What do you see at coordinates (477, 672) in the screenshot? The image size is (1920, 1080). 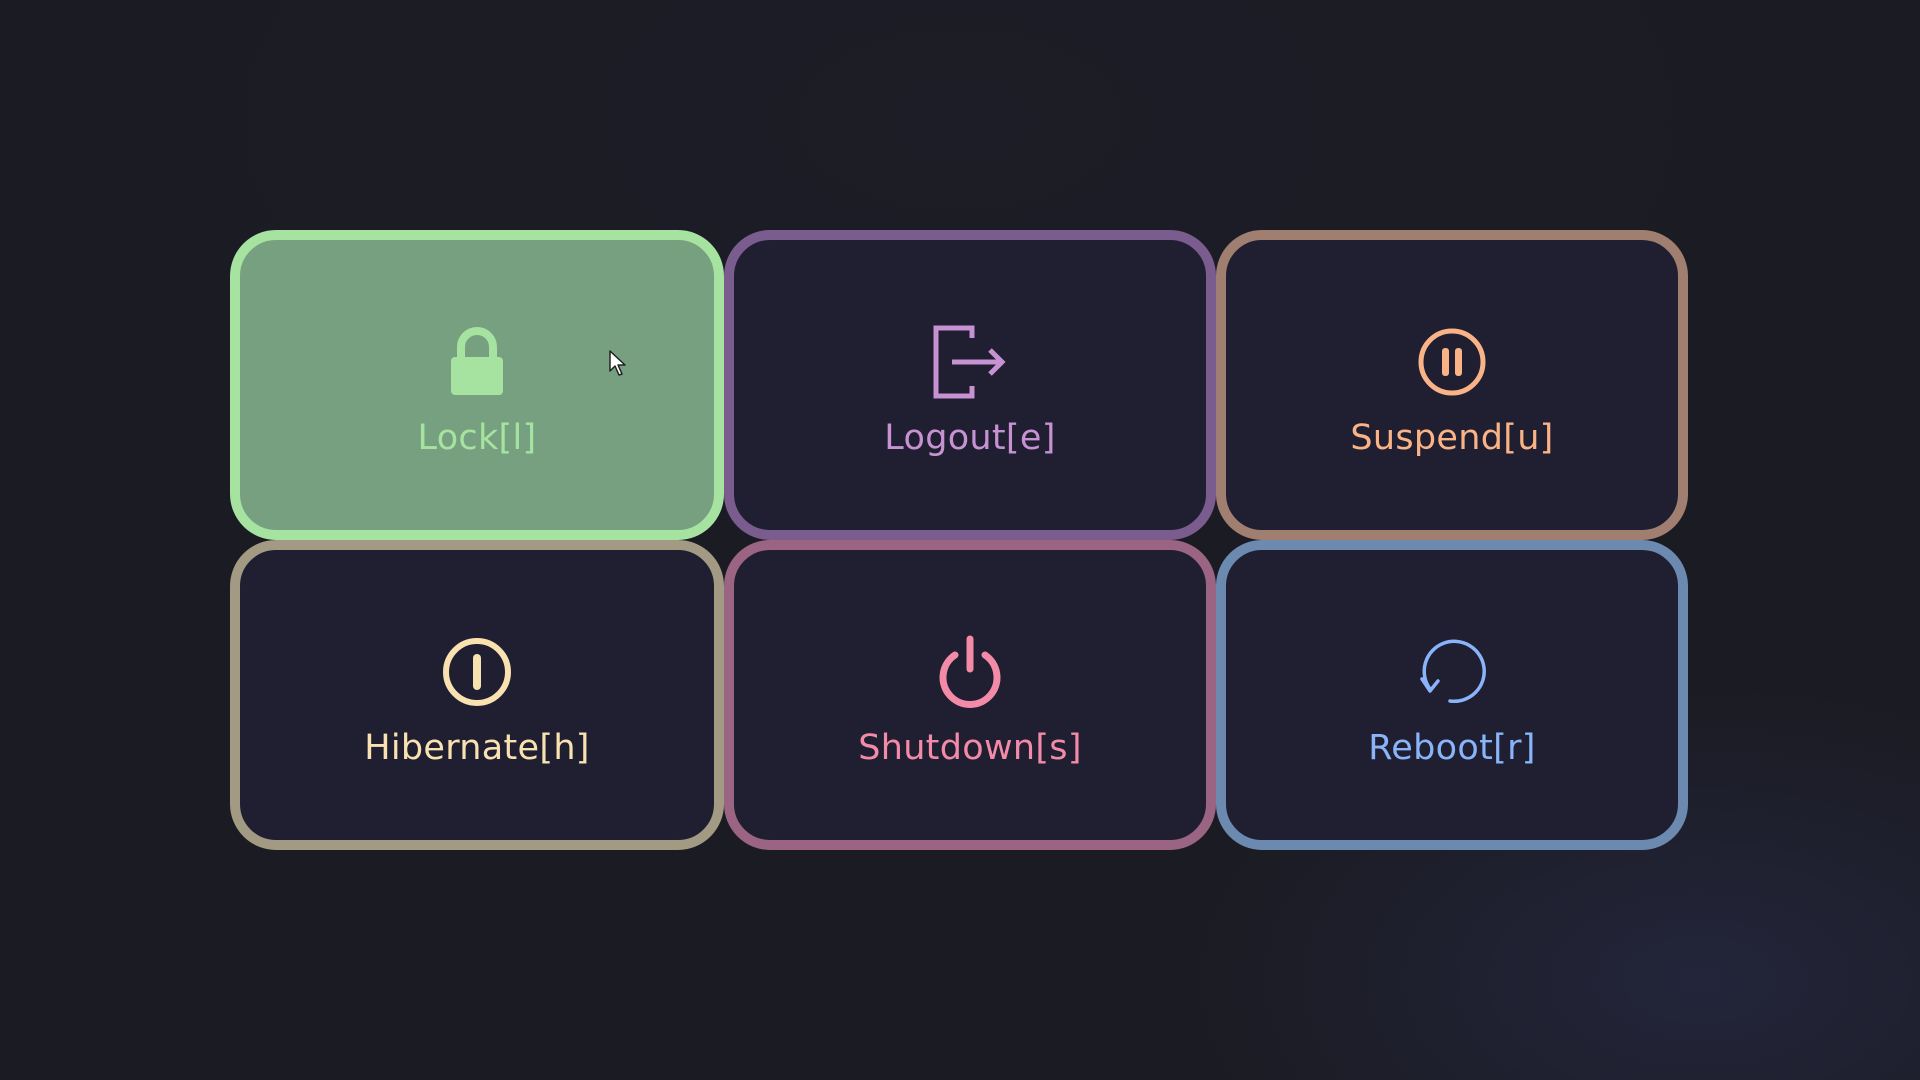 I see `hibernate-icon` at bounding box center [477, 672].